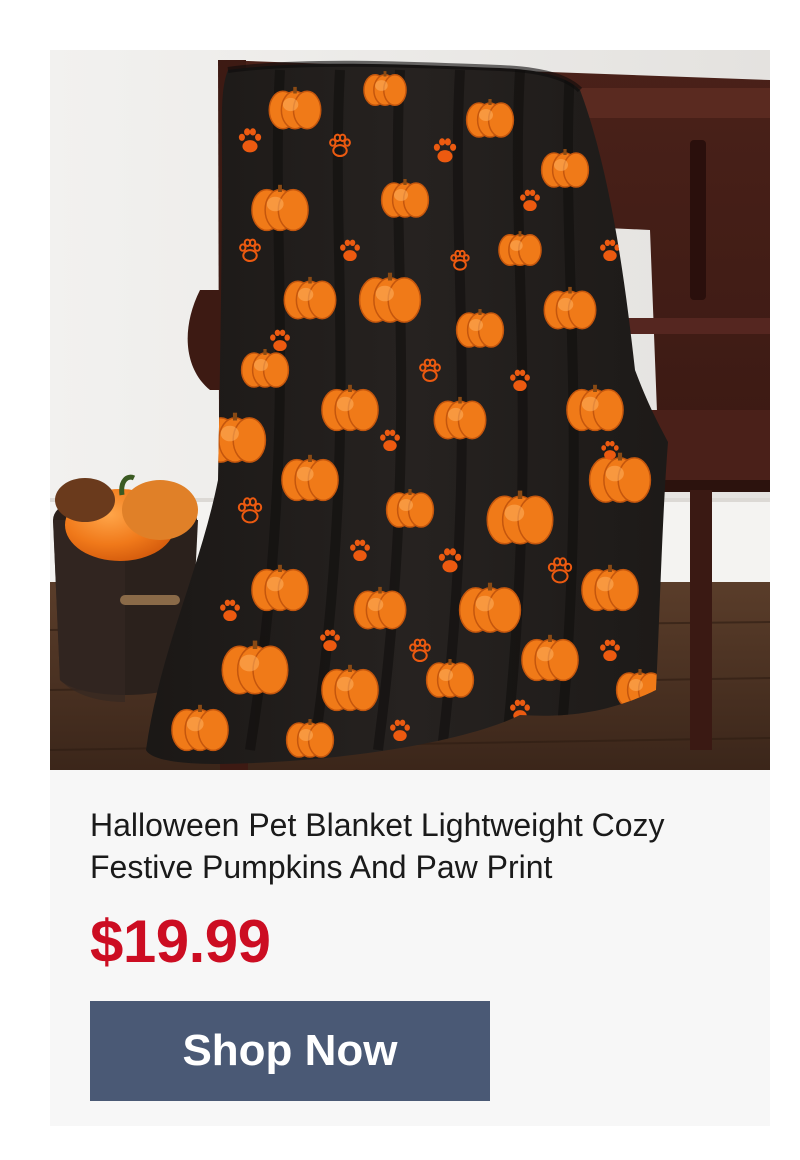  I want to click on product-price: $19.99, so click(180, 941).